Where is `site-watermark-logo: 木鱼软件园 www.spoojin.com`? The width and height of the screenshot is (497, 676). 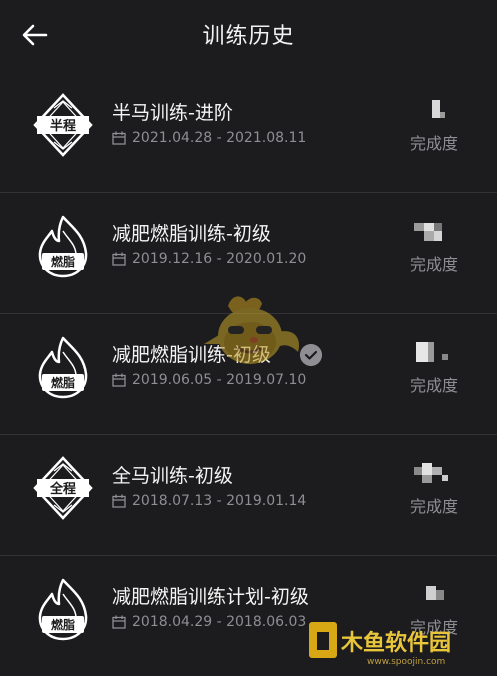
site-watermark-logo: 木鱼软件园 www.spoojin.com is located at coordinates (380, 644).